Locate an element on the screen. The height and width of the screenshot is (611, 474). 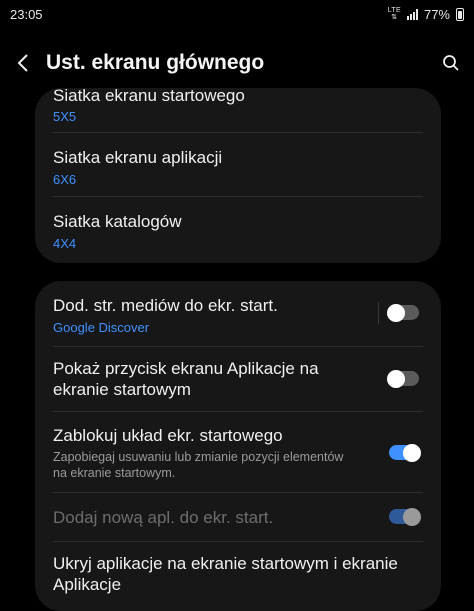
signal-icon is located at coordinates (412, 14).